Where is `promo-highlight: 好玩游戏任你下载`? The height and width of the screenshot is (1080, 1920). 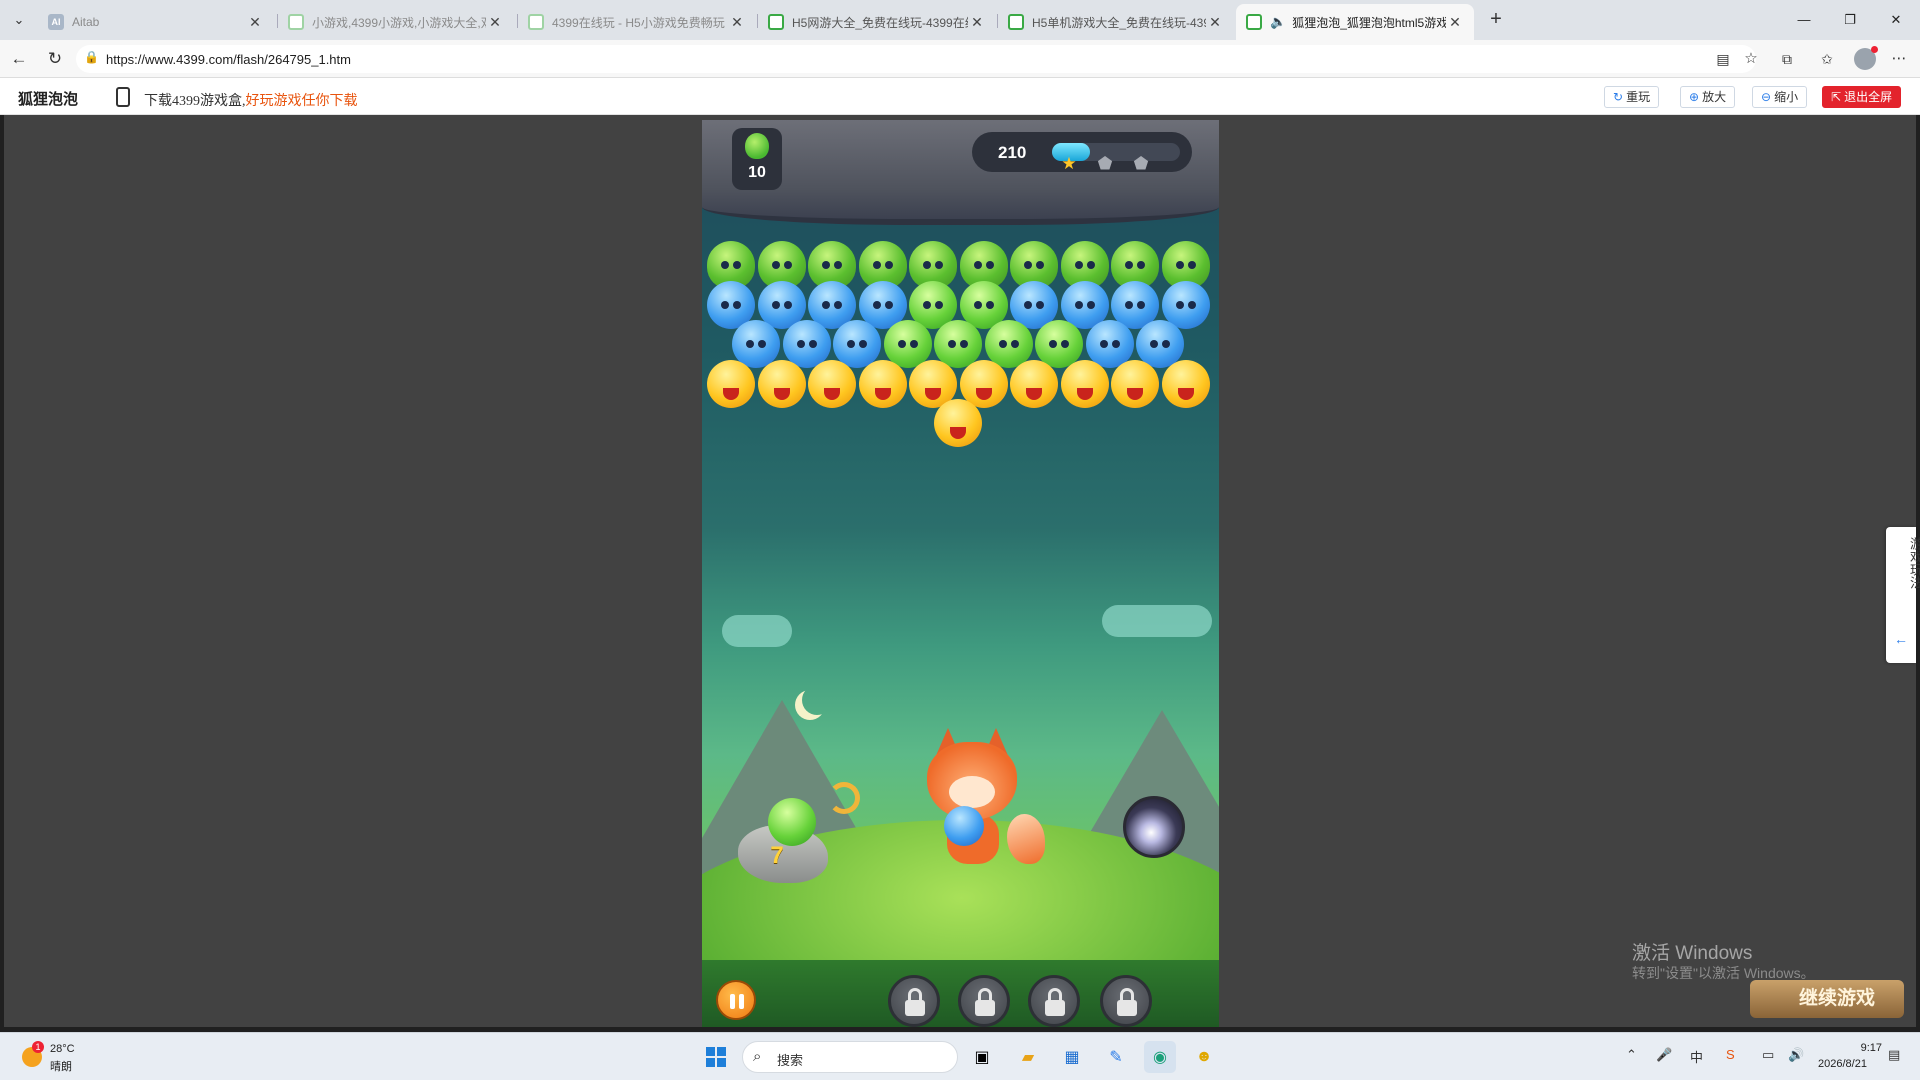 promo-highlight: 好玩游戏任你下载 is located at coordinates (301, 101).